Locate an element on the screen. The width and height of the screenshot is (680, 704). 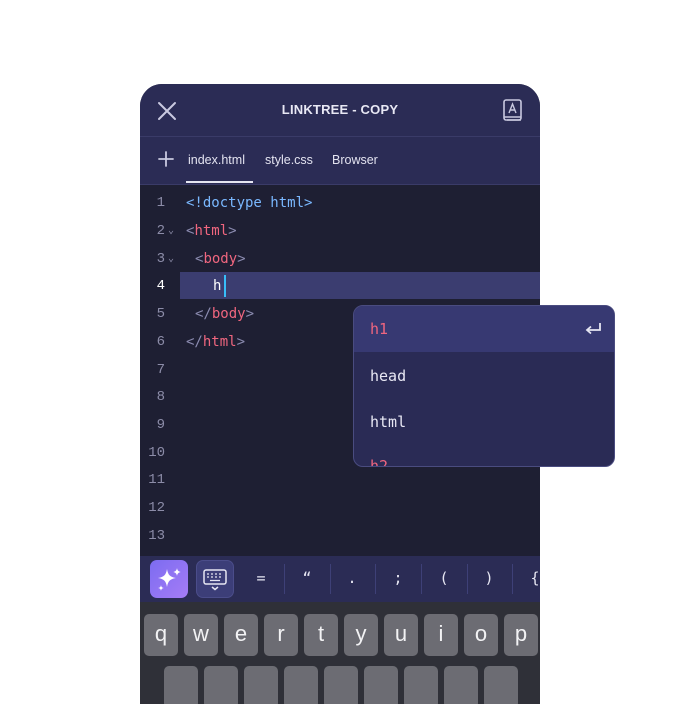
line-number: 1 is located at coordinates (160, 203).